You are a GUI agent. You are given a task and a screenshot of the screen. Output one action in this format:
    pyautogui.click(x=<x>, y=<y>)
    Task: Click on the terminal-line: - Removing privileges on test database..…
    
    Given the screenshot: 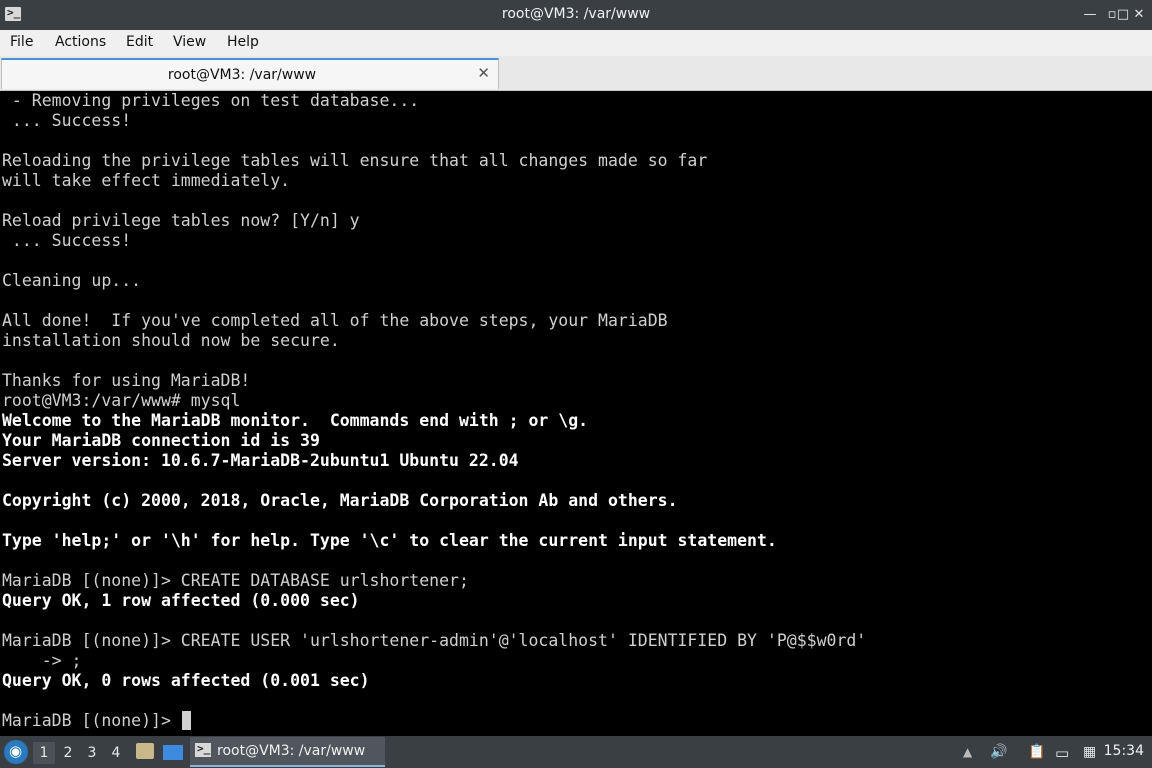 What is the action you would take?
    pyautogui.click(x=211, y=100)
    